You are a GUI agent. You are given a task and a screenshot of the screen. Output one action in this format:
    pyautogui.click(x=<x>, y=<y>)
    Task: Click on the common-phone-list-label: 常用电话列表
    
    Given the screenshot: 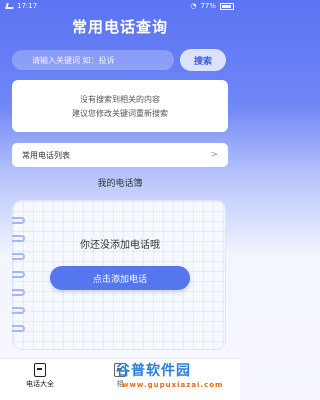 What is the action you would take?
    pyautogui.click(x=46, y=155)
    